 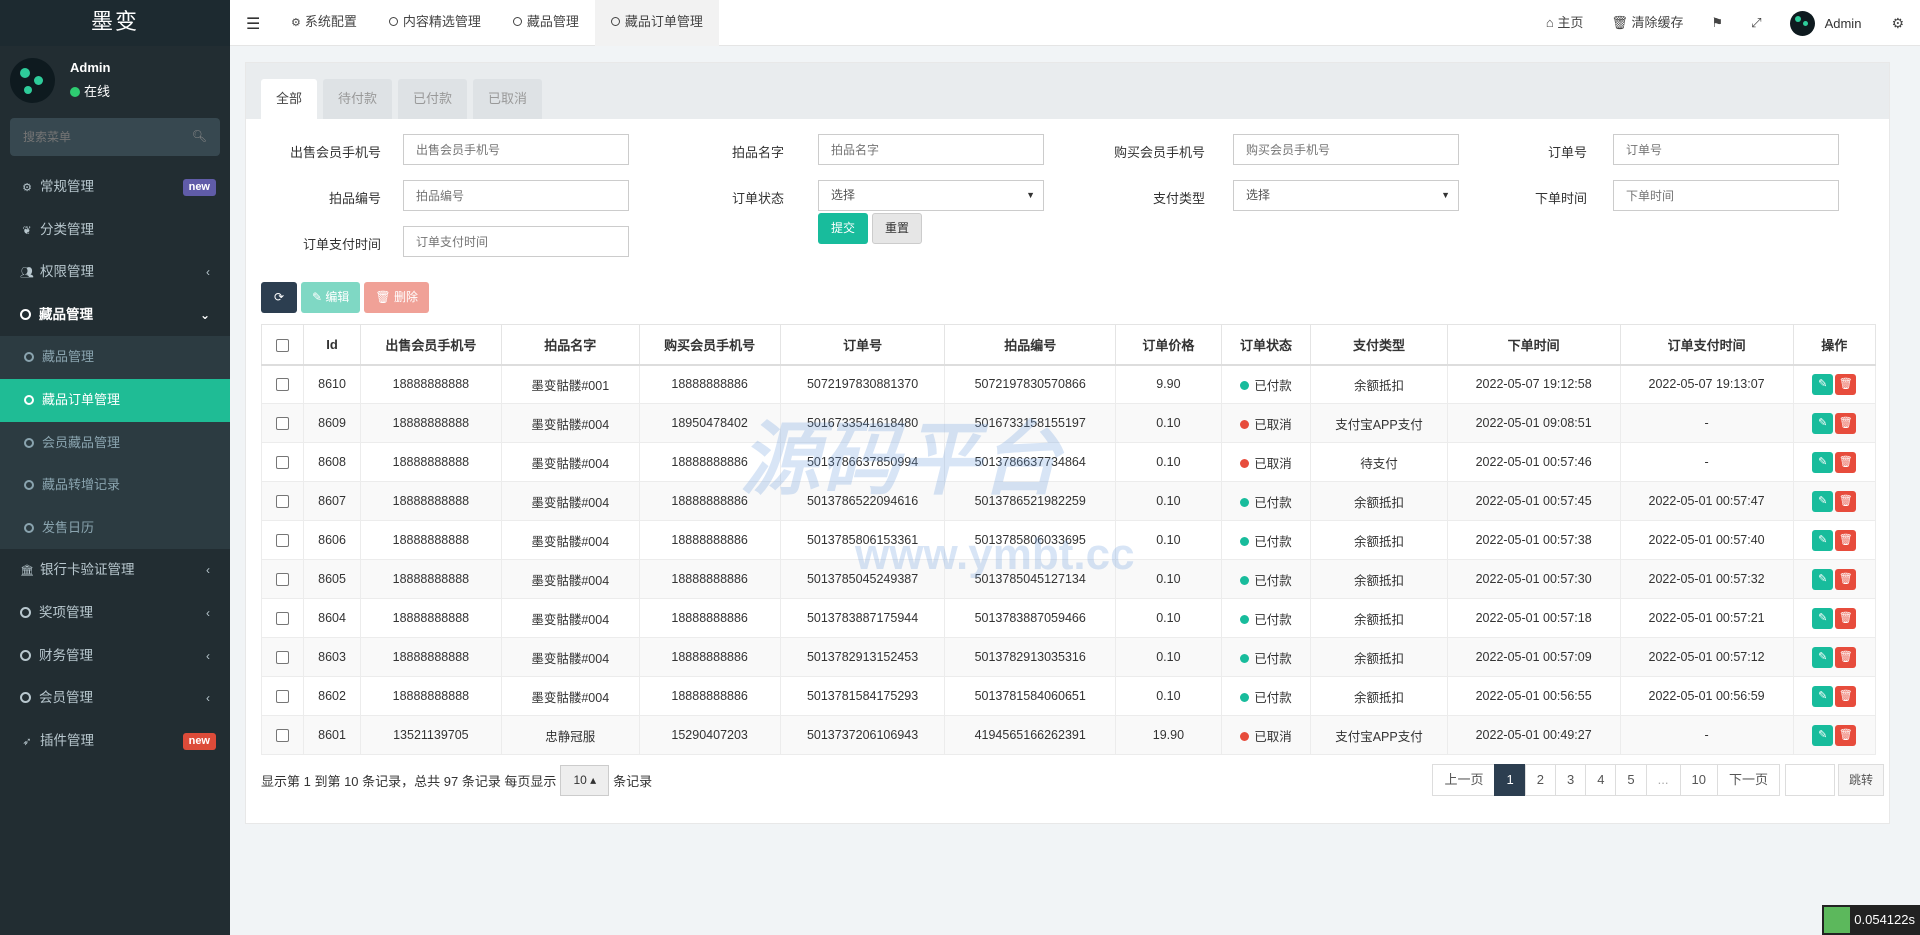 What do you see at coordinates (331, 297) in the screenshot?
I see `edit-button: ✎ 编辑` at bounding box center [331, 297].